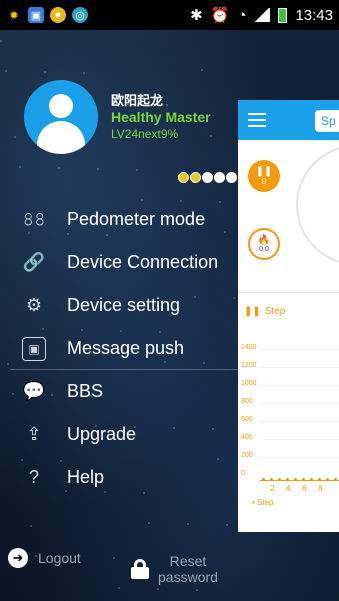 Image resolution: width=339 pixels, height=601 pixels. Describe the element at coordinates (249, 383) in the screenshot. I see `y-axis-tick-label: 1000` at that location.